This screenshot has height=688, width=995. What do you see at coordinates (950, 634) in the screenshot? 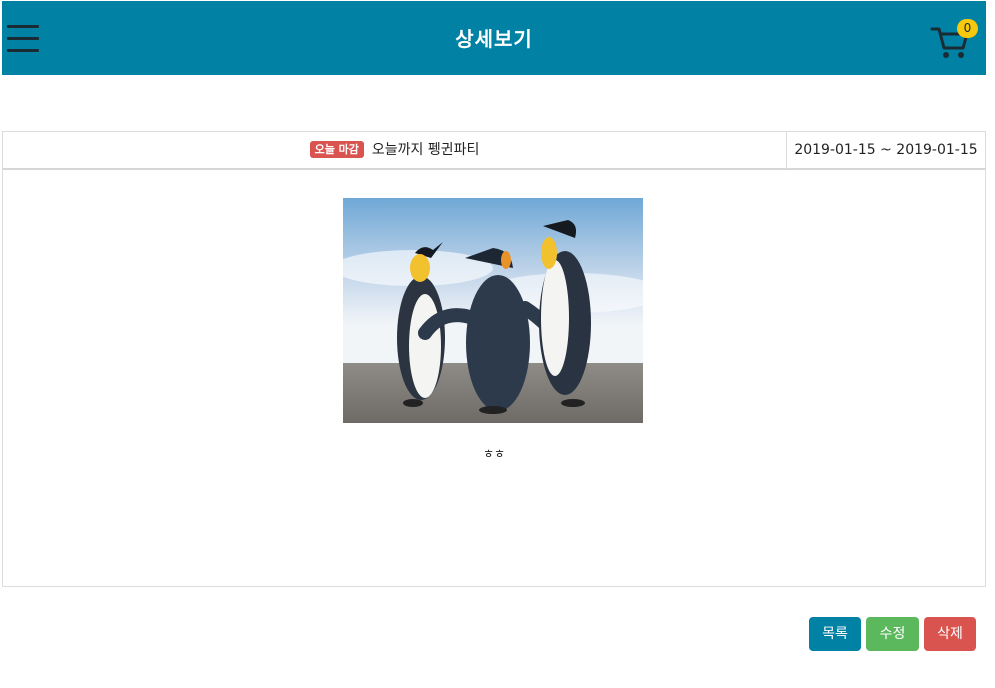
I see `delete-button: 삭제` at bounding box center [950, 634].